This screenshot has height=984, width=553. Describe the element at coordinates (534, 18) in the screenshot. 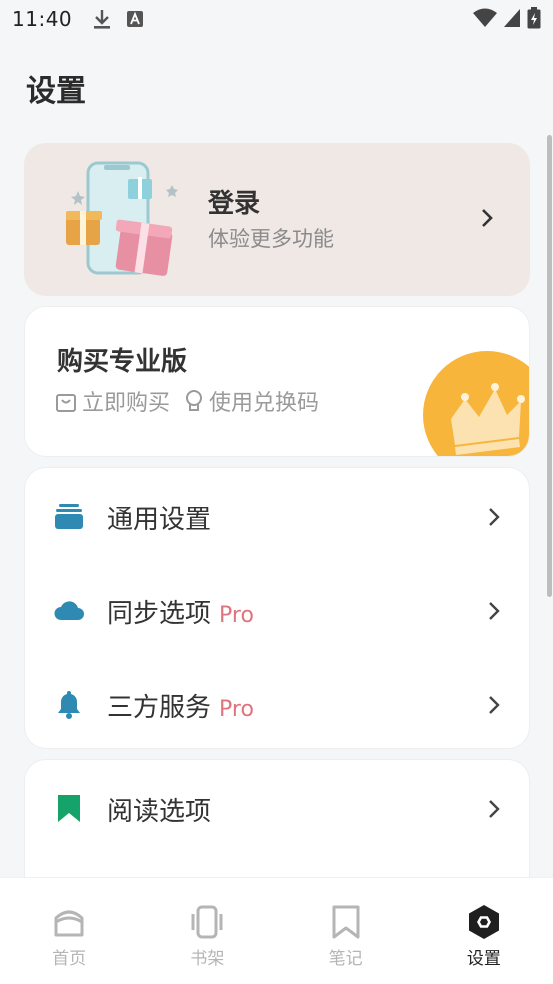

I see `battery-icon` at that location.